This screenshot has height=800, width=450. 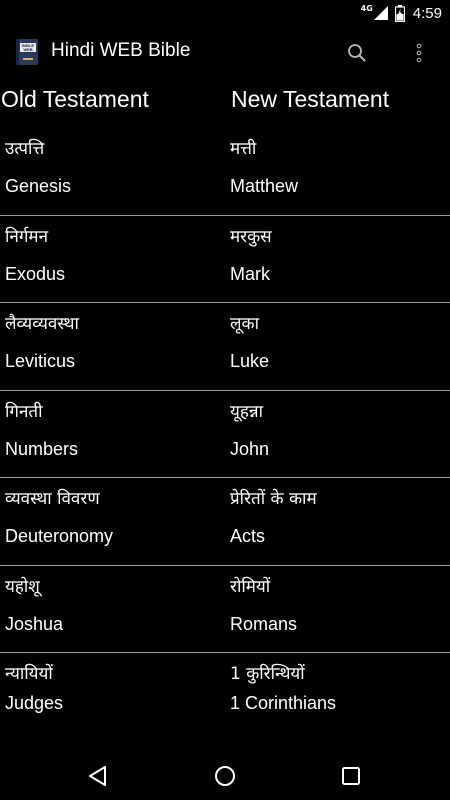 I want to click on book-hindi-name: प्रेरितों के काम, so click(x=273, y=499).